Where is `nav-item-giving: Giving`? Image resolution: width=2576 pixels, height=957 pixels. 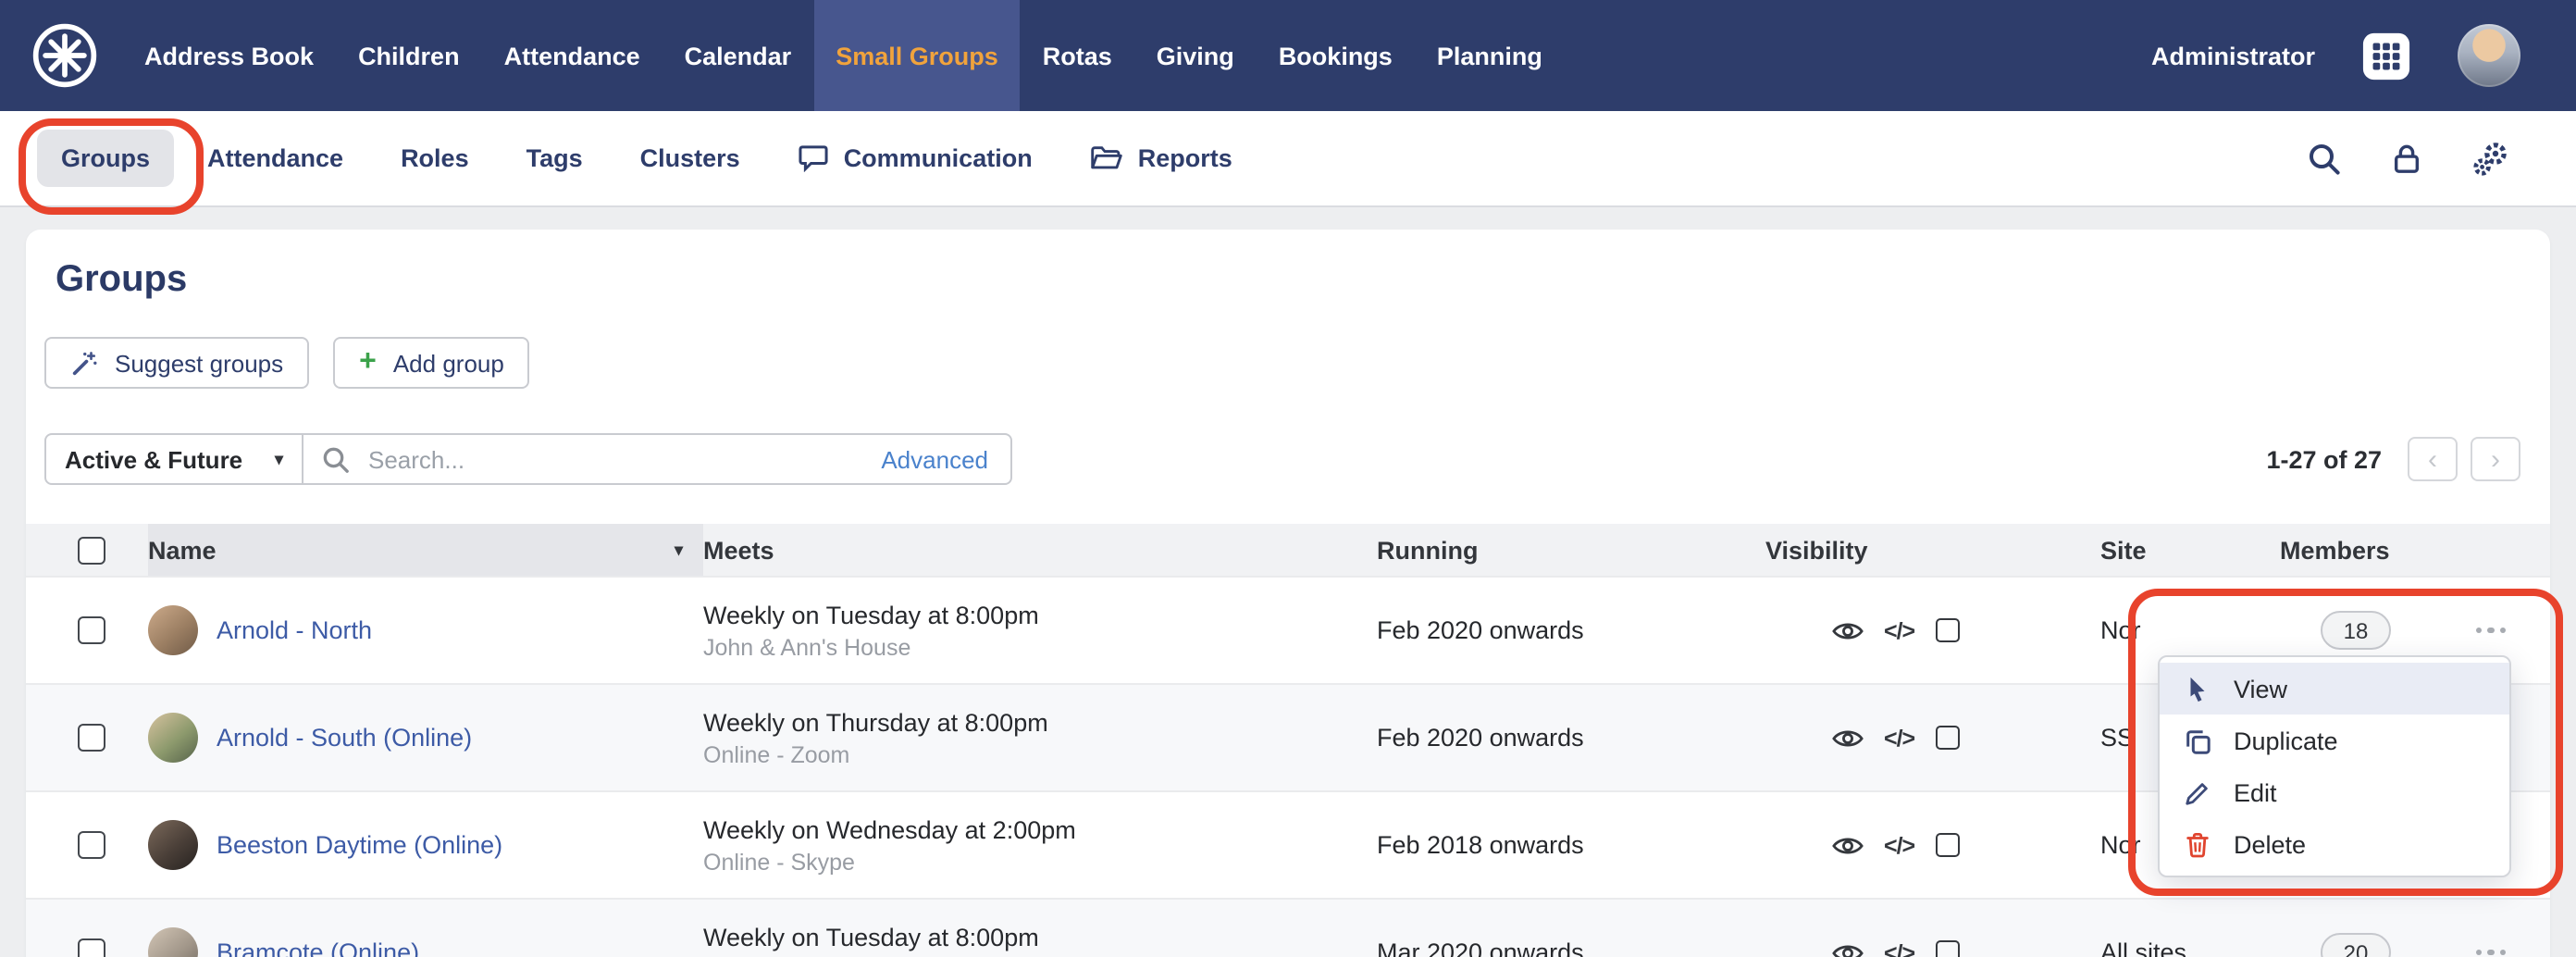
nav-item-giving: Giving is located at coordinates (1195, 55).